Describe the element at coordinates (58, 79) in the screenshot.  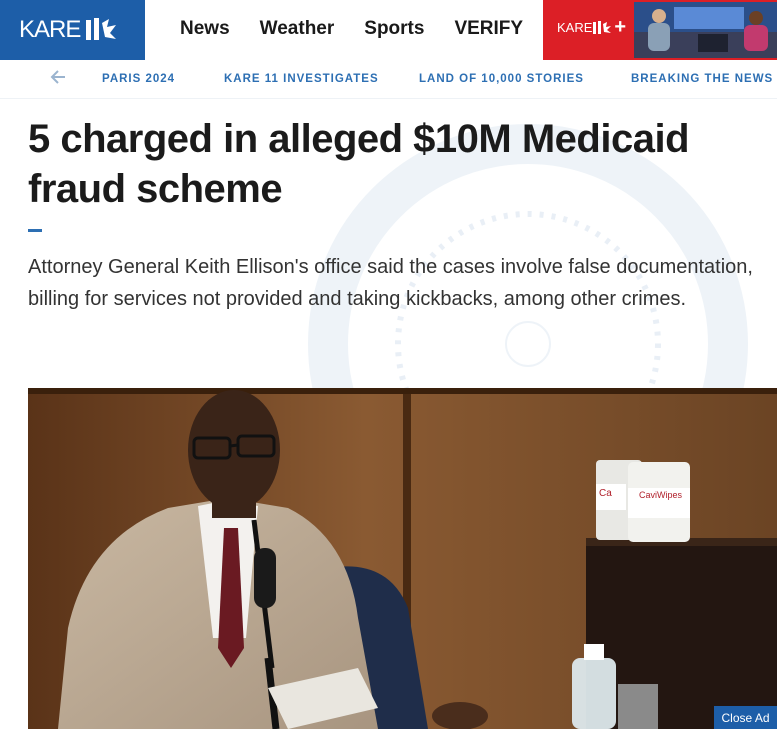
I see `arrow-left-icon` at that location.